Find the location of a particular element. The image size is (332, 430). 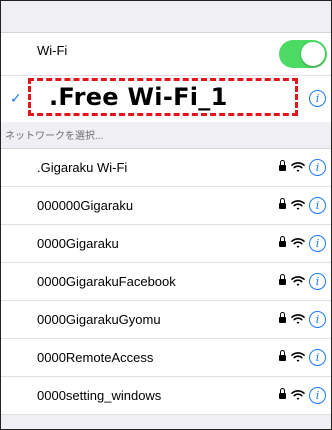

network-name: 0000setting_windows is located at coordinates (99, 395).